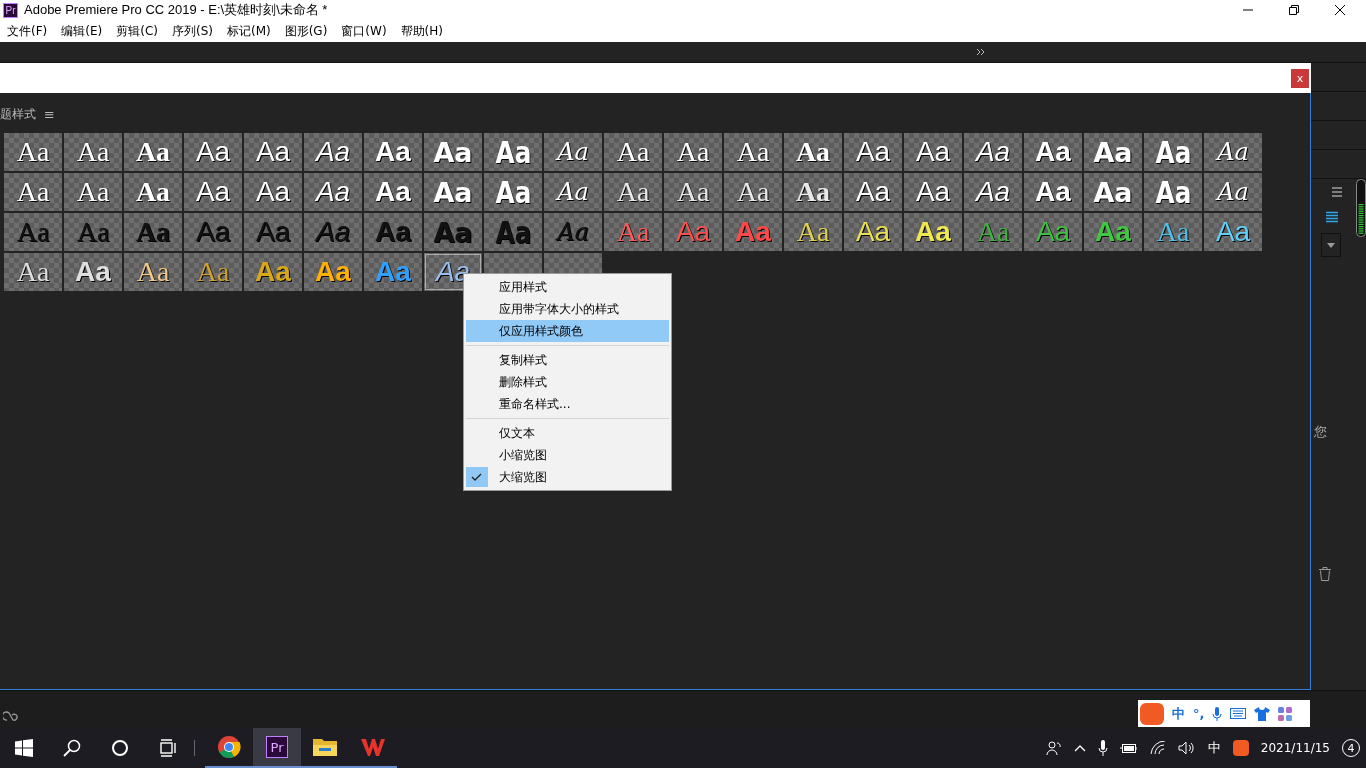 This screenshot has height=768, width=1366. Describe the element at coordinates (1186, 748) in the screenshot. I see `speaker-icon` at that location.